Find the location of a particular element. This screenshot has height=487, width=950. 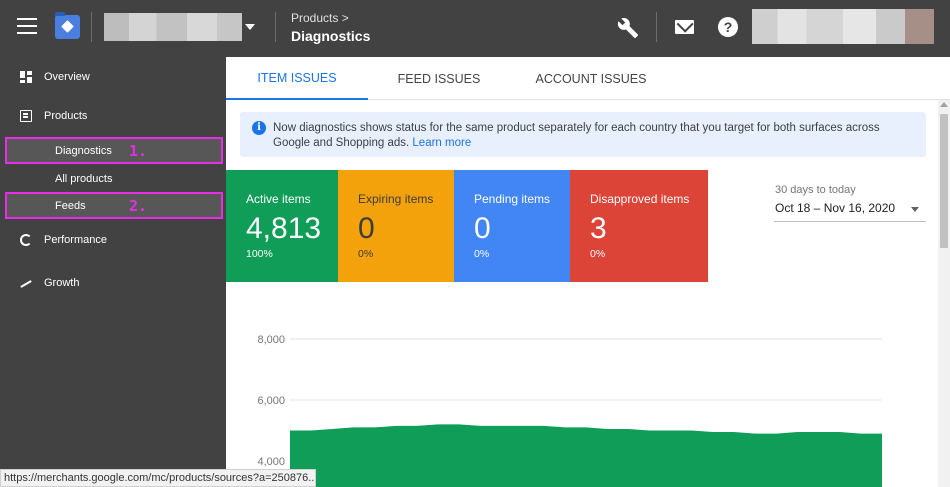

growth-icon is located at coordinates (26, 283).